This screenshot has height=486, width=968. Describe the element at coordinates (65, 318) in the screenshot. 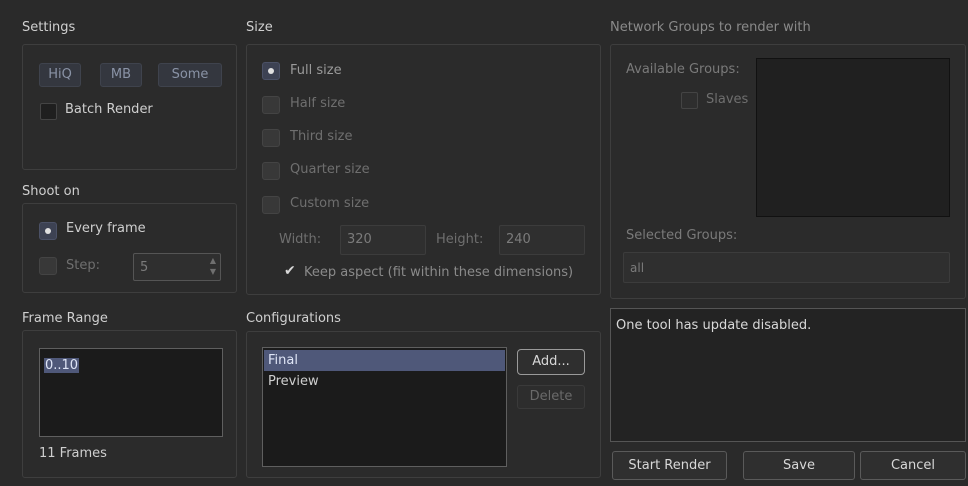

I see `frame-range-title: Frame Range` at that location.